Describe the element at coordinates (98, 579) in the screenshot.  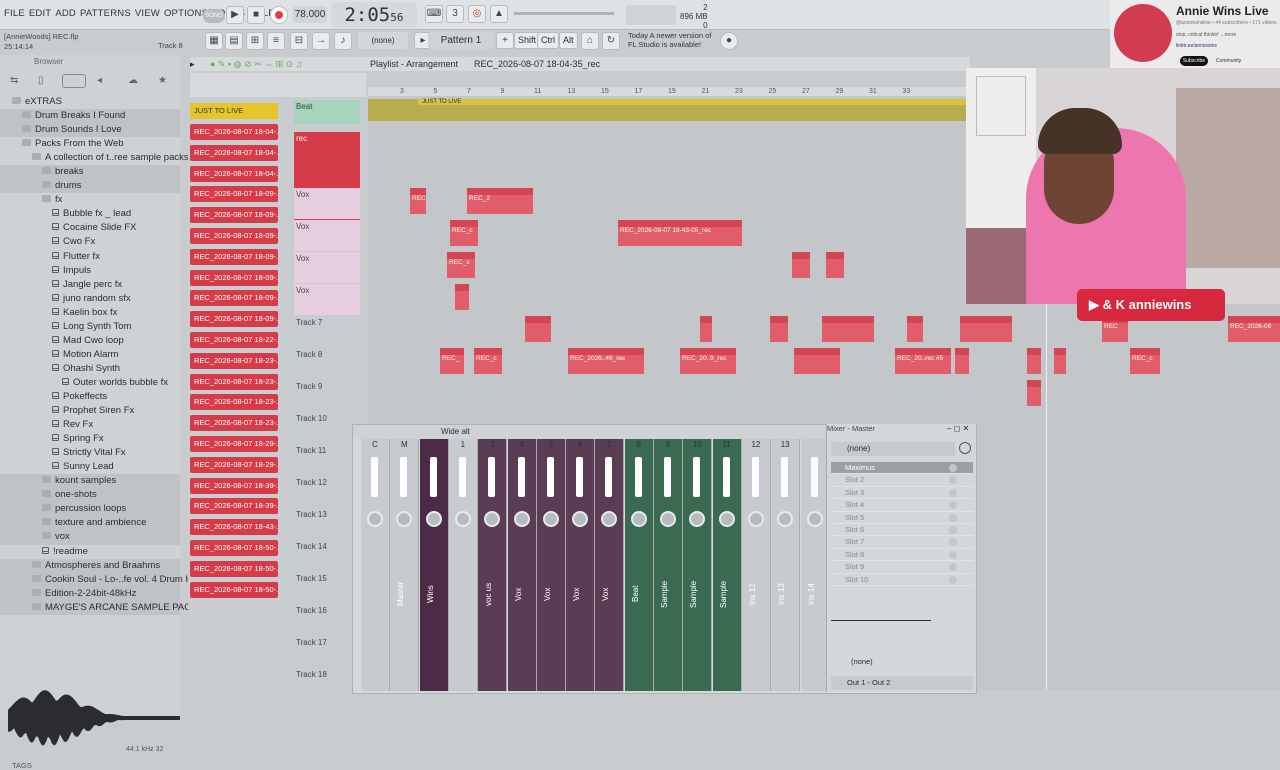
I see `browser-folder: Cookin Soul - Lo-..fe vol. 4 Drum Kit` at that location.